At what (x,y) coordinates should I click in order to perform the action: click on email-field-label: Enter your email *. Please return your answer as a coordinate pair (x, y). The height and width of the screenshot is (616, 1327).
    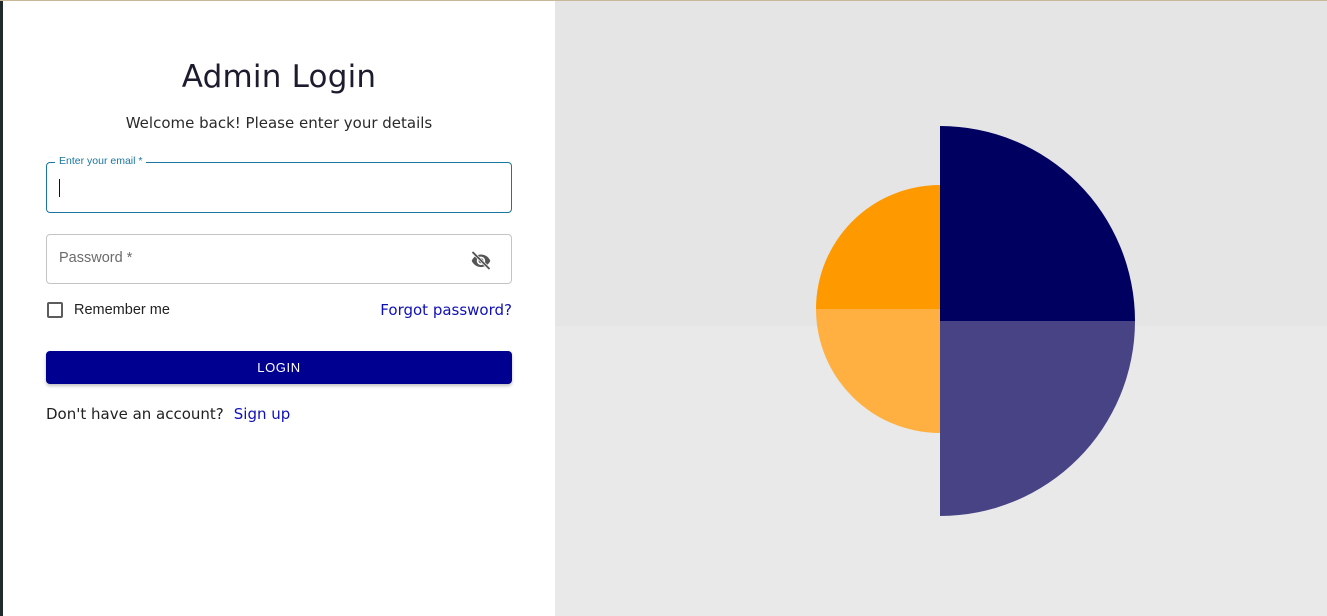
    Looking at the image, I should click on (101, 161).